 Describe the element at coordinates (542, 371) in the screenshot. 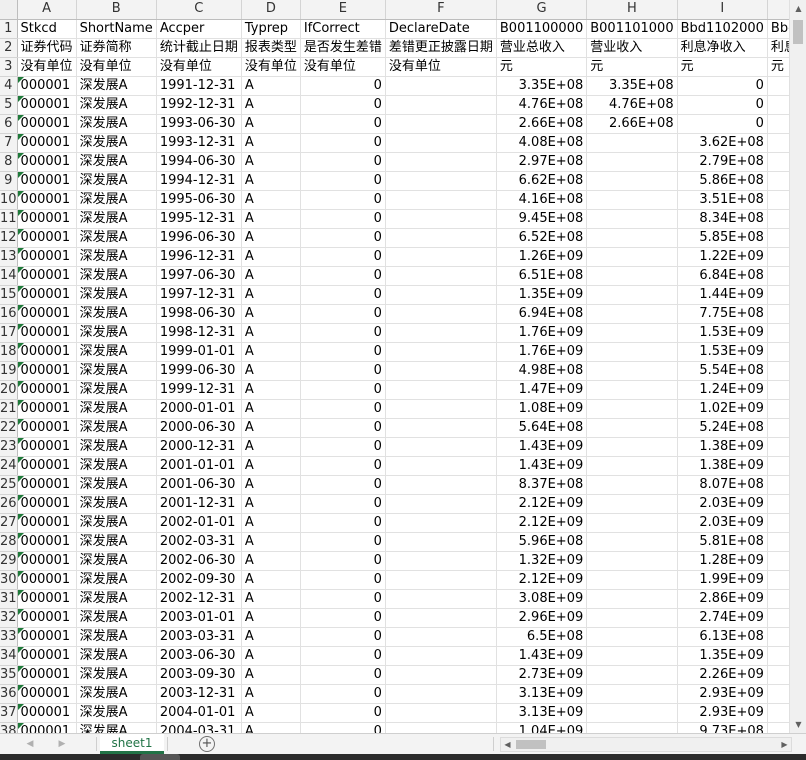

I see `cell-g: 4.98E+08` at that location.